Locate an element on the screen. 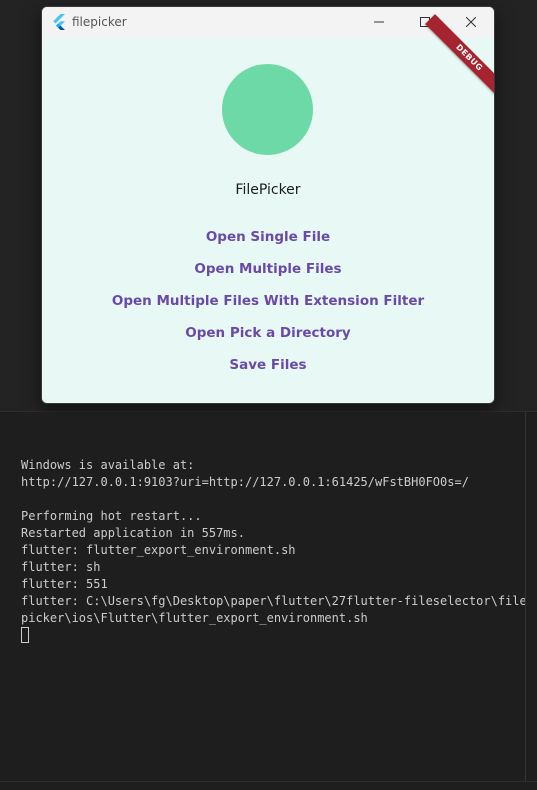  terminal-cursor is located at coordinates (25, 635).